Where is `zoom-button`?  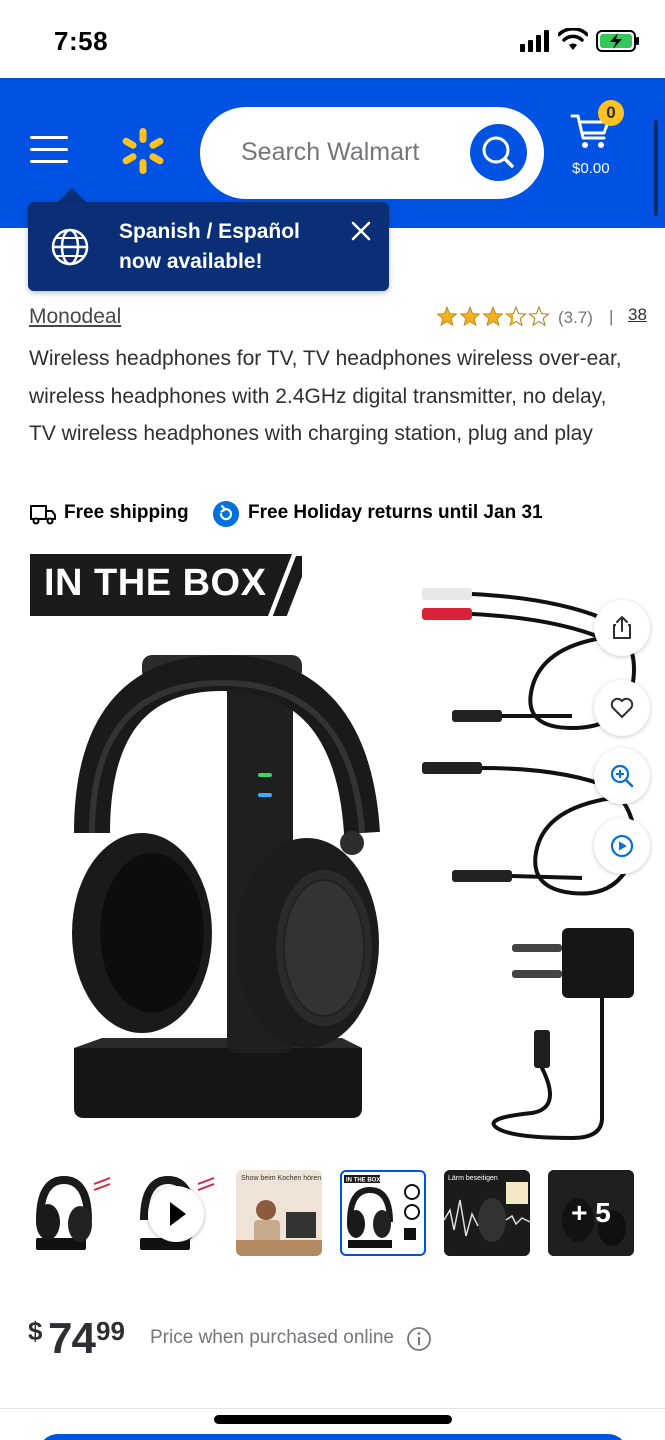 zoom-button is located at coordinates (622, 776).